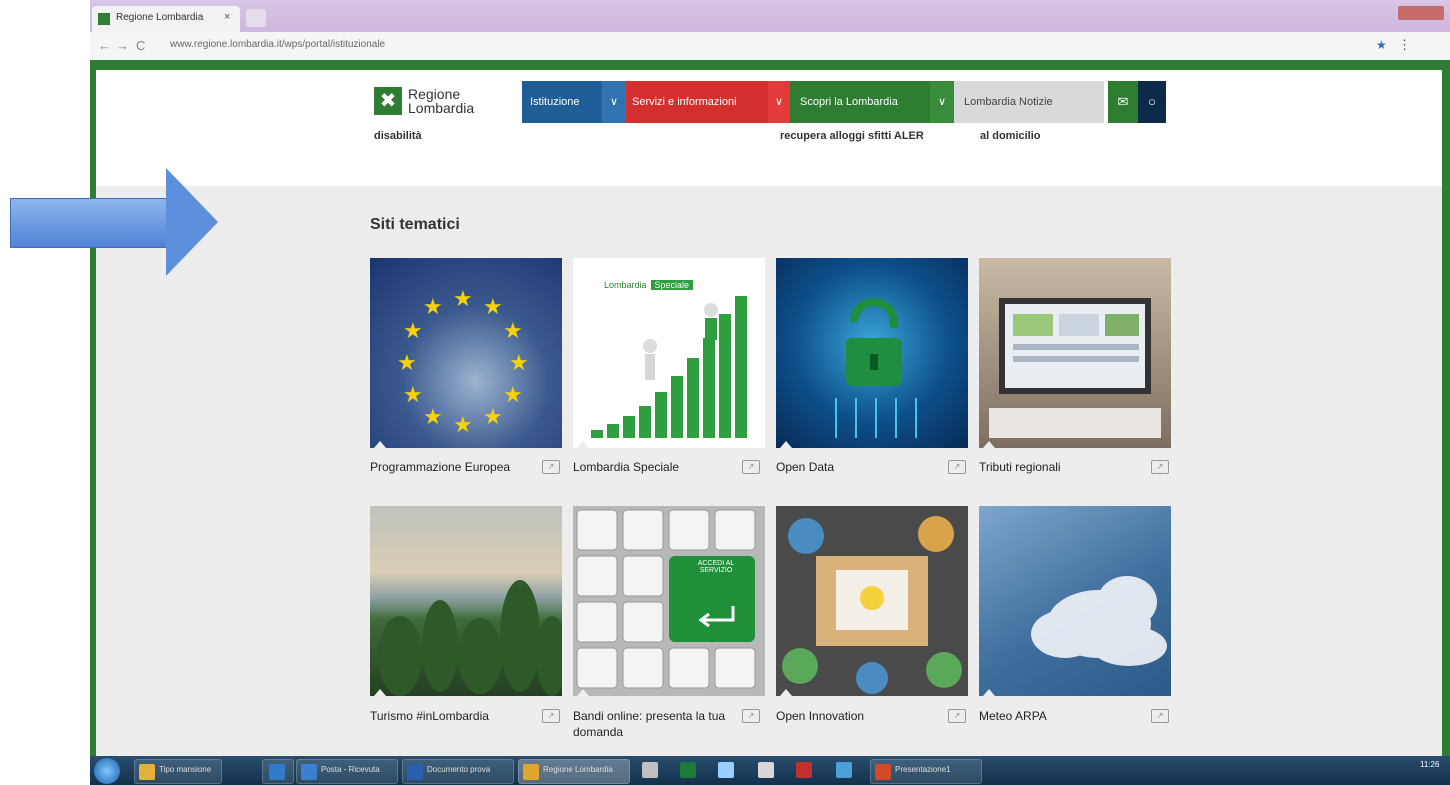  I want to click on taskbar-item, so click(278, 771).